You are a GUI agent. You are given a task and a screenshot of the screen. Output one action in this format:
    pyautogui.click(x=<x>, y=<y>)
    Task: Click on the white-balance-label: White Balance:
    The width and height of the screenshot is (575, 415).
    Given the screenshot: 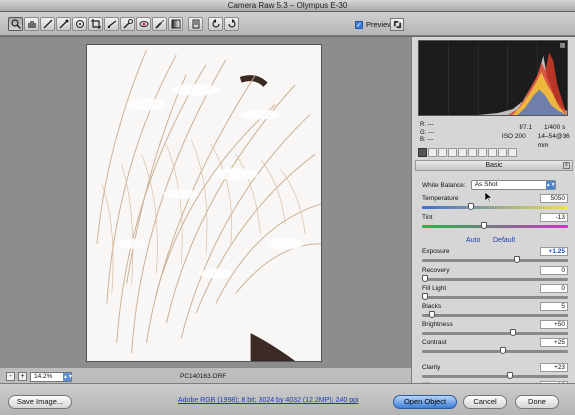 What is the action you would take?
    pyautogui.click(x=444, y=185)
    